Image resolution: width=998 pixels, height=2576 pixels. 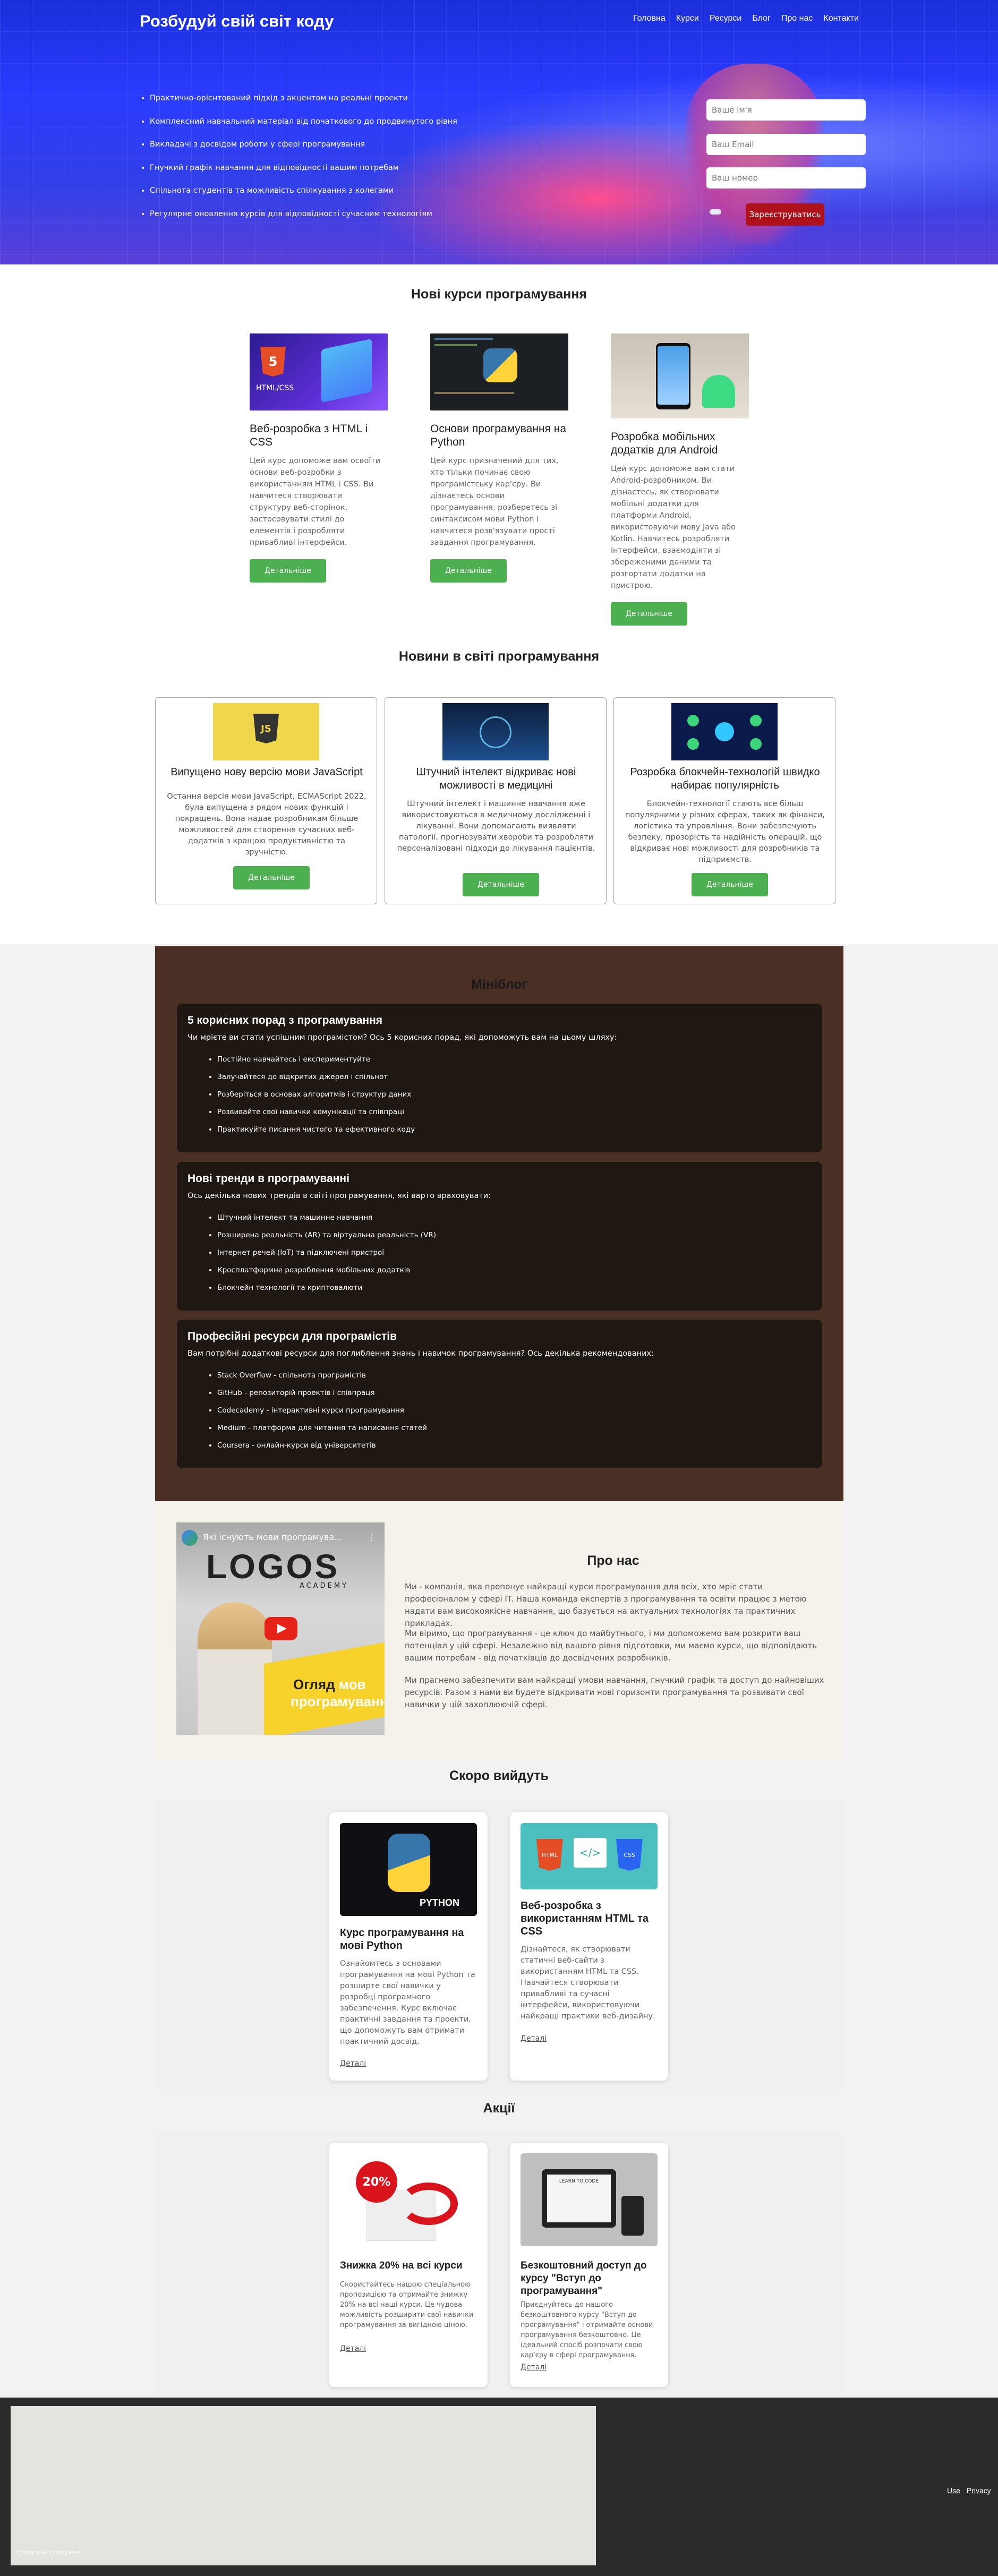 I want to click on play-button, so click(x=281, y=1629).